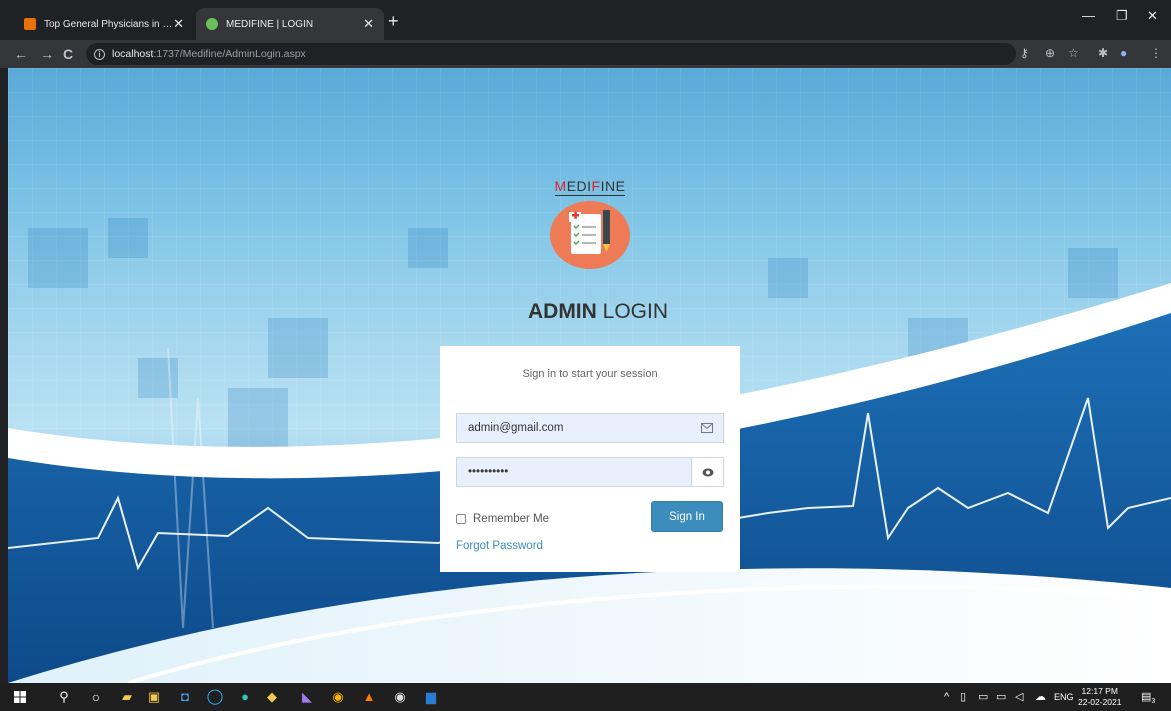  I want to click on notifications-icon: ▤3, so click(1148, 699).